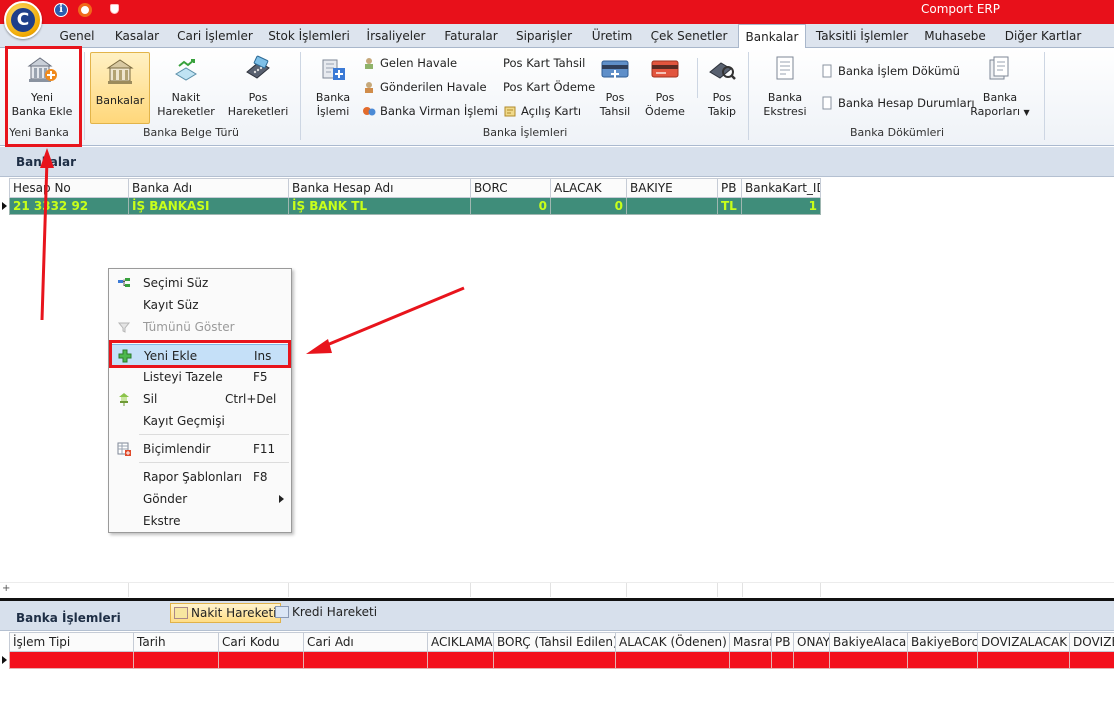 The width and height of the screenshot is (1114, 707). What do you see at coordinates (137, 38) in the screenshot?
I see `tab-kasalar: Kasalar` at bounding box center [137, 38].